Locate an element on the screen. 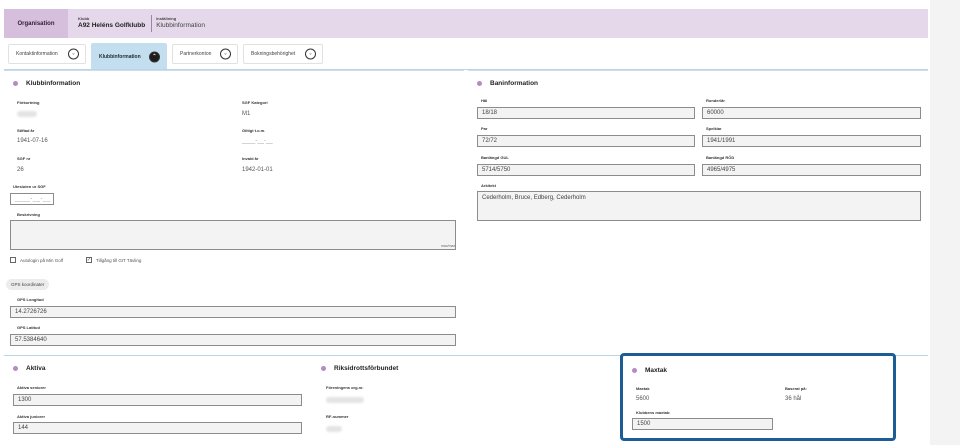 This screenshot has width=960, height=445. stiftad-label: Stiftad år is located at coordinates (26, 130).